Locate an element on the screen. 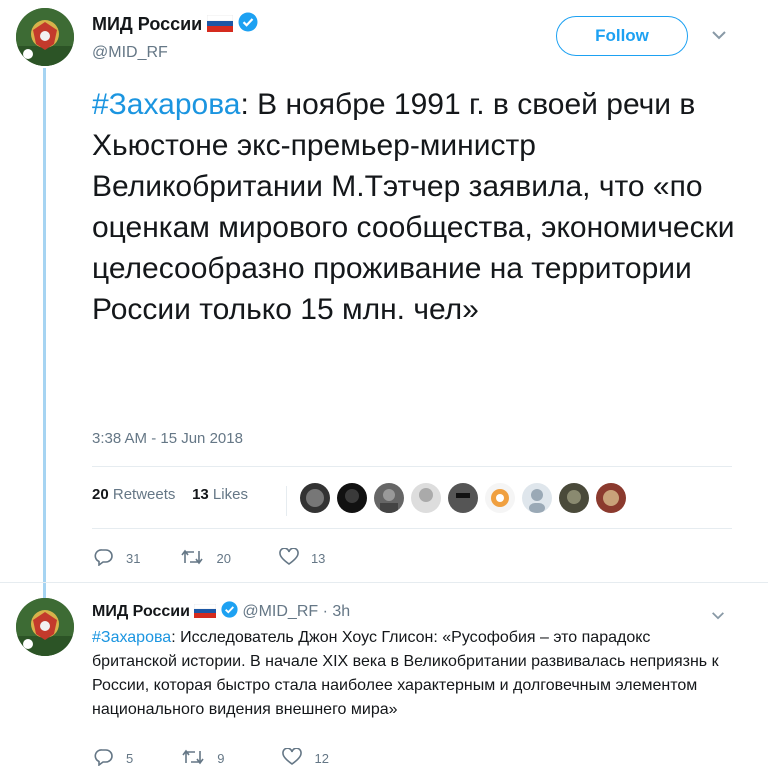  likers-avatars is located at coordinates (466, 498).